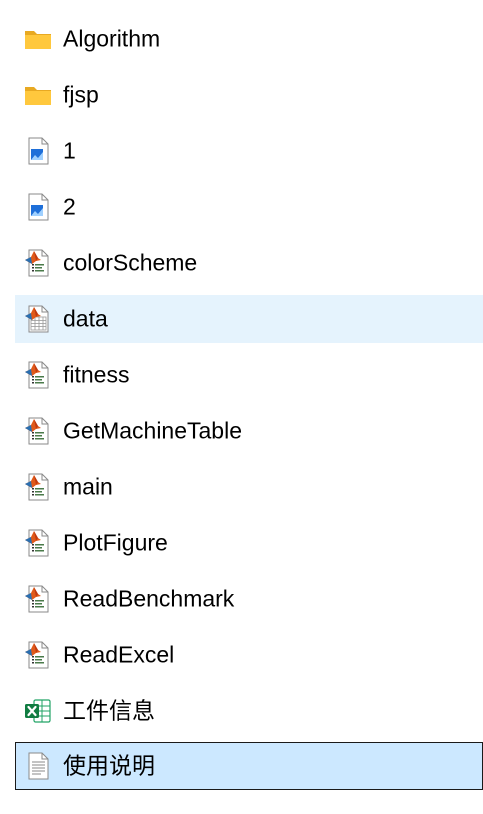  What do you see at coordinates (152, 430) in the screenshot?
I see `file-name: GetMachineTable` at bounding box center [152, 430].